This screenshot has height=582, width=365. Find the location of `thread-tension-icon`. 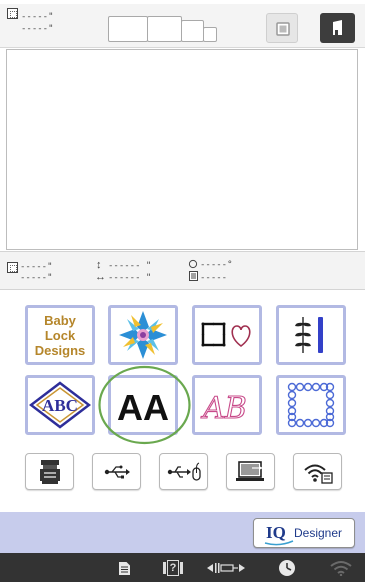

thread-tension-icon is located at coordinates (226, 568).